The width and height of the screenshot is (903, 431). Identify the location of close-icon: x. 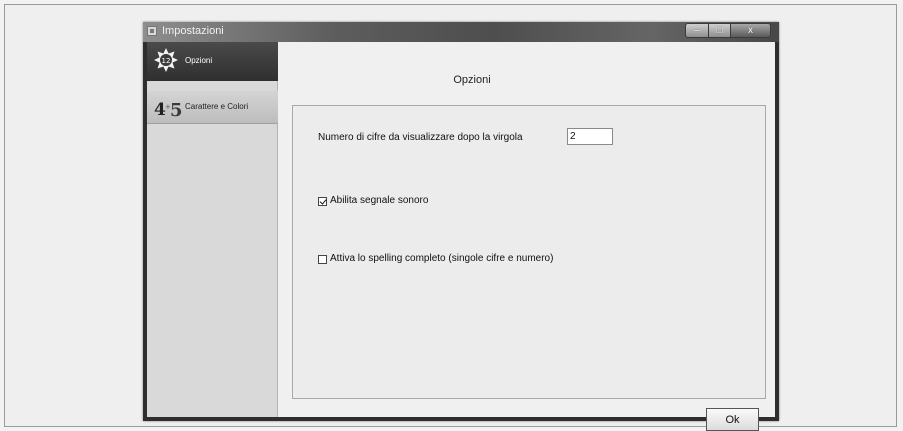
(750, 30).